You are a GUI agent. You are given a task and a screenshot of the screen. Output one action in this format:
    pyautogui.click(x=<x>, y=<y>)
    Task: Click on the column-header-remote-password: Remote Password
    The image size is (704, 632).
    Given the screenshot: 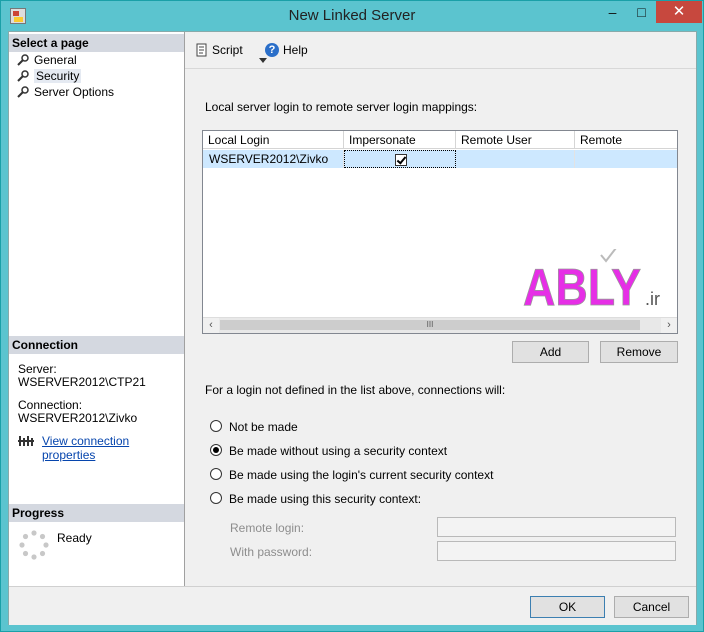 What is the action you would take?
    pyautogui.click(x=626, y=148)
    